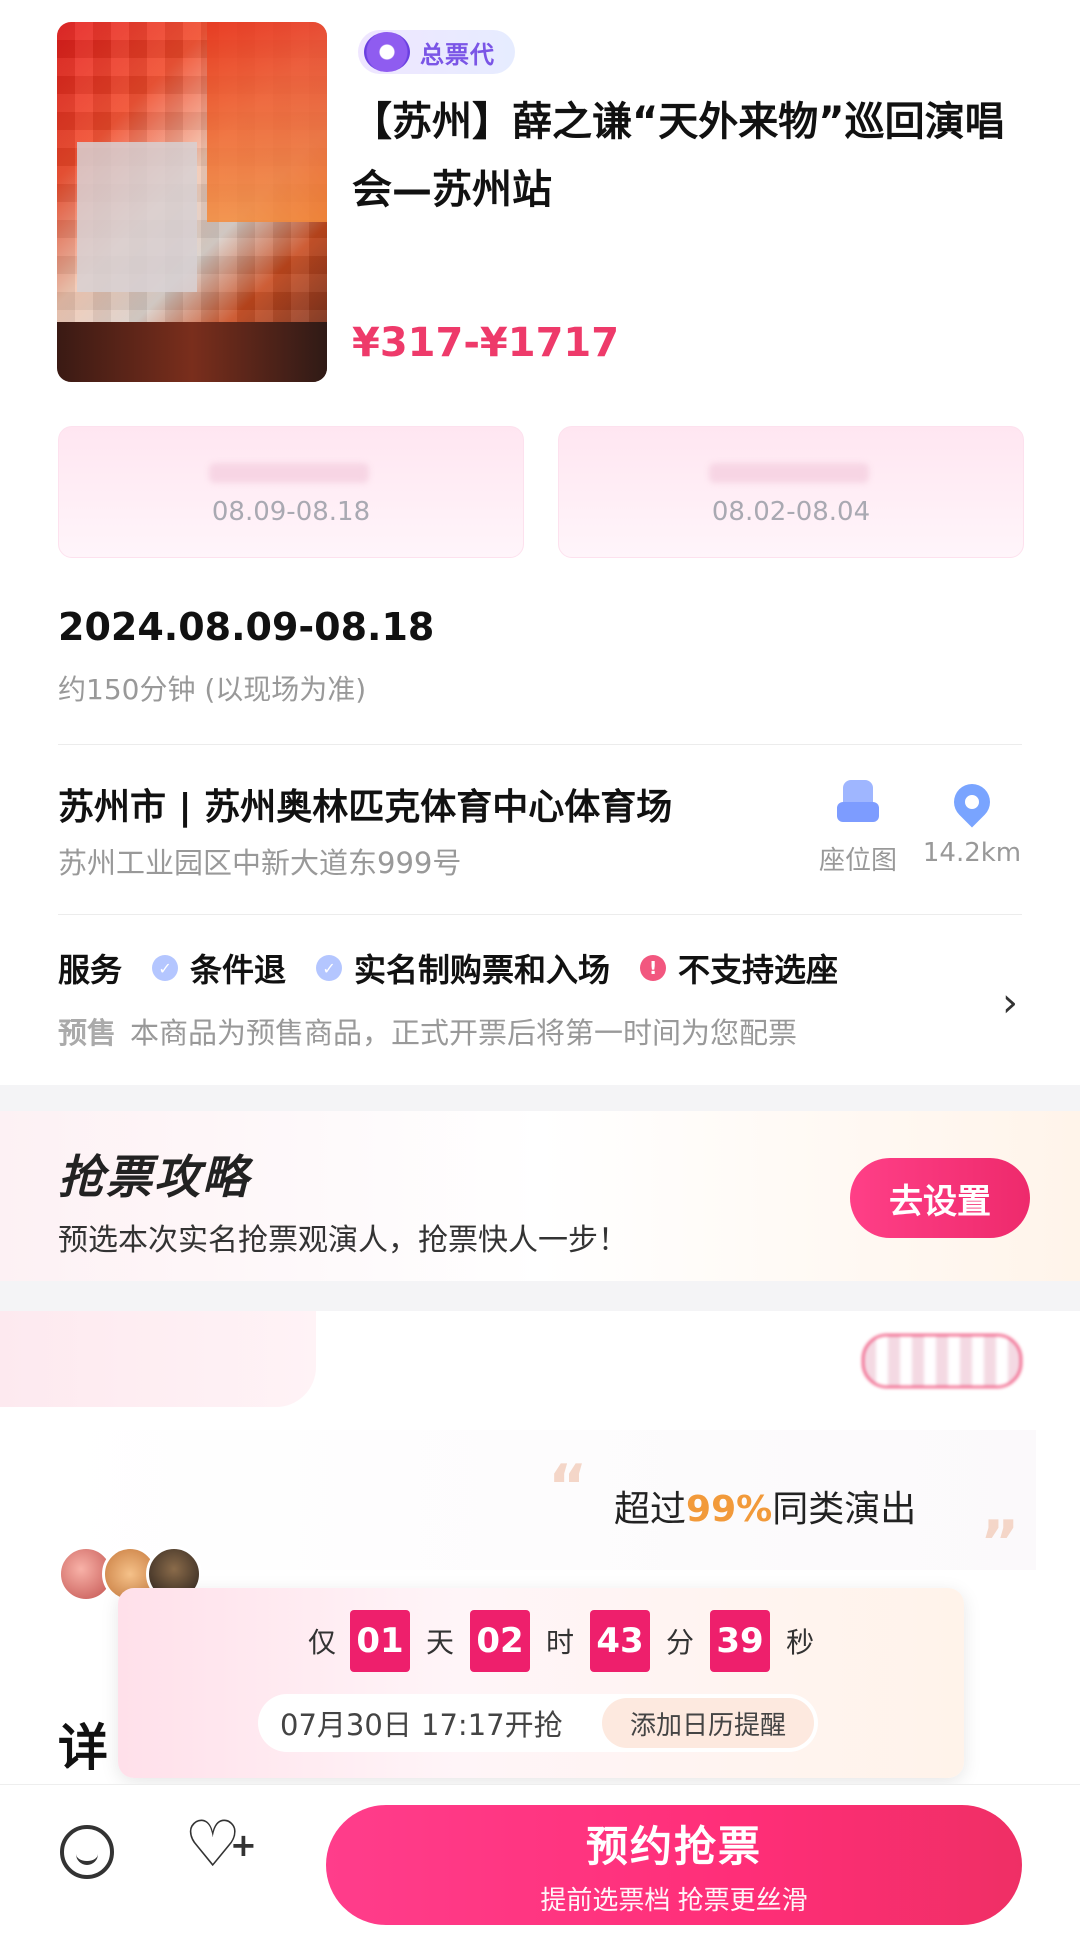  Describe the element at coordinates (291, 492) in the screenshot. I see `session-card-1: 08.09-08.18` at that location.